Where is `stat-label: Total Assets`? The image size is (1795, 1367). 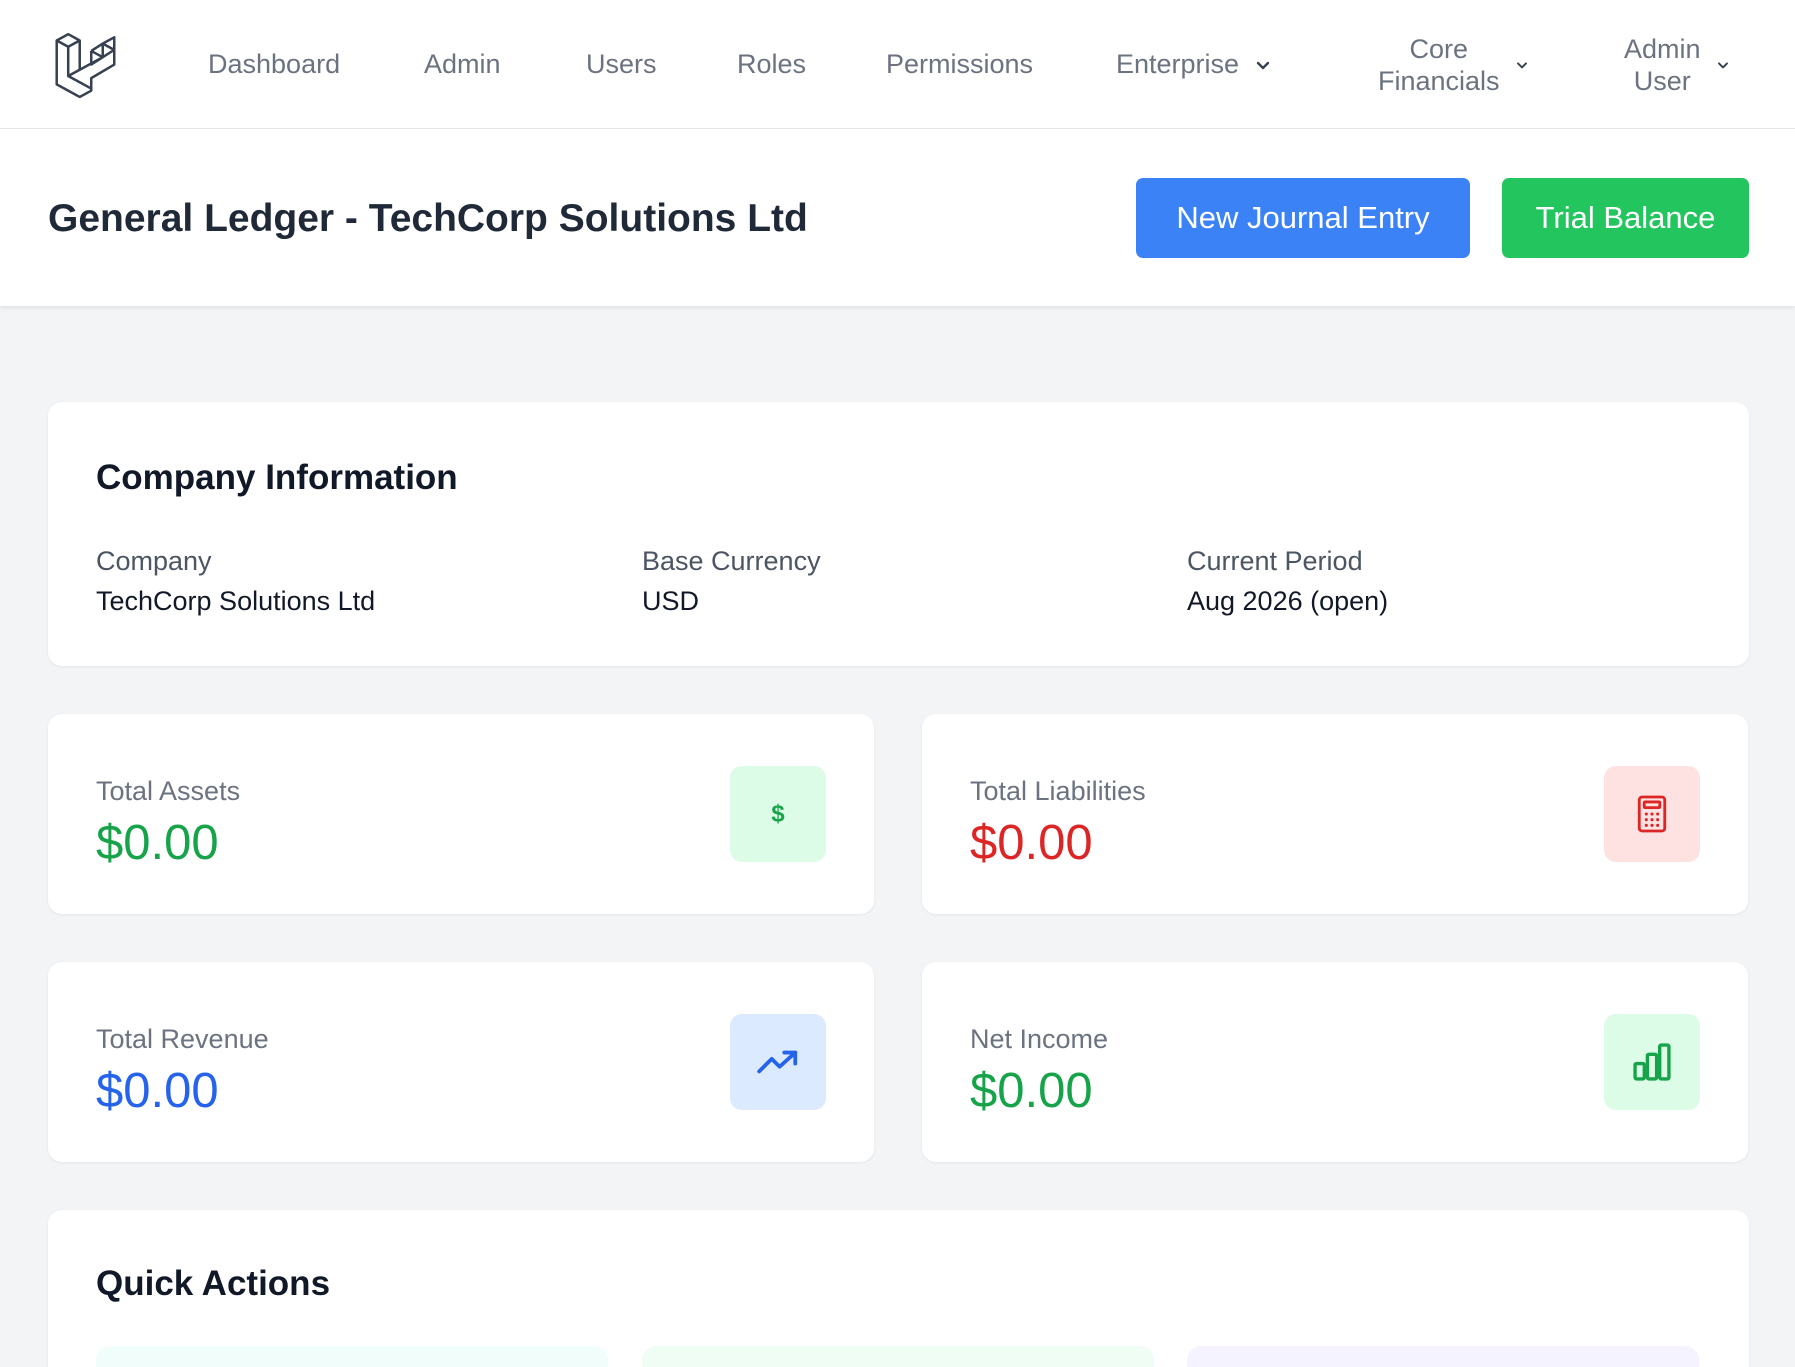 stat-label: Total Assets is located at coordinates (168, 791).